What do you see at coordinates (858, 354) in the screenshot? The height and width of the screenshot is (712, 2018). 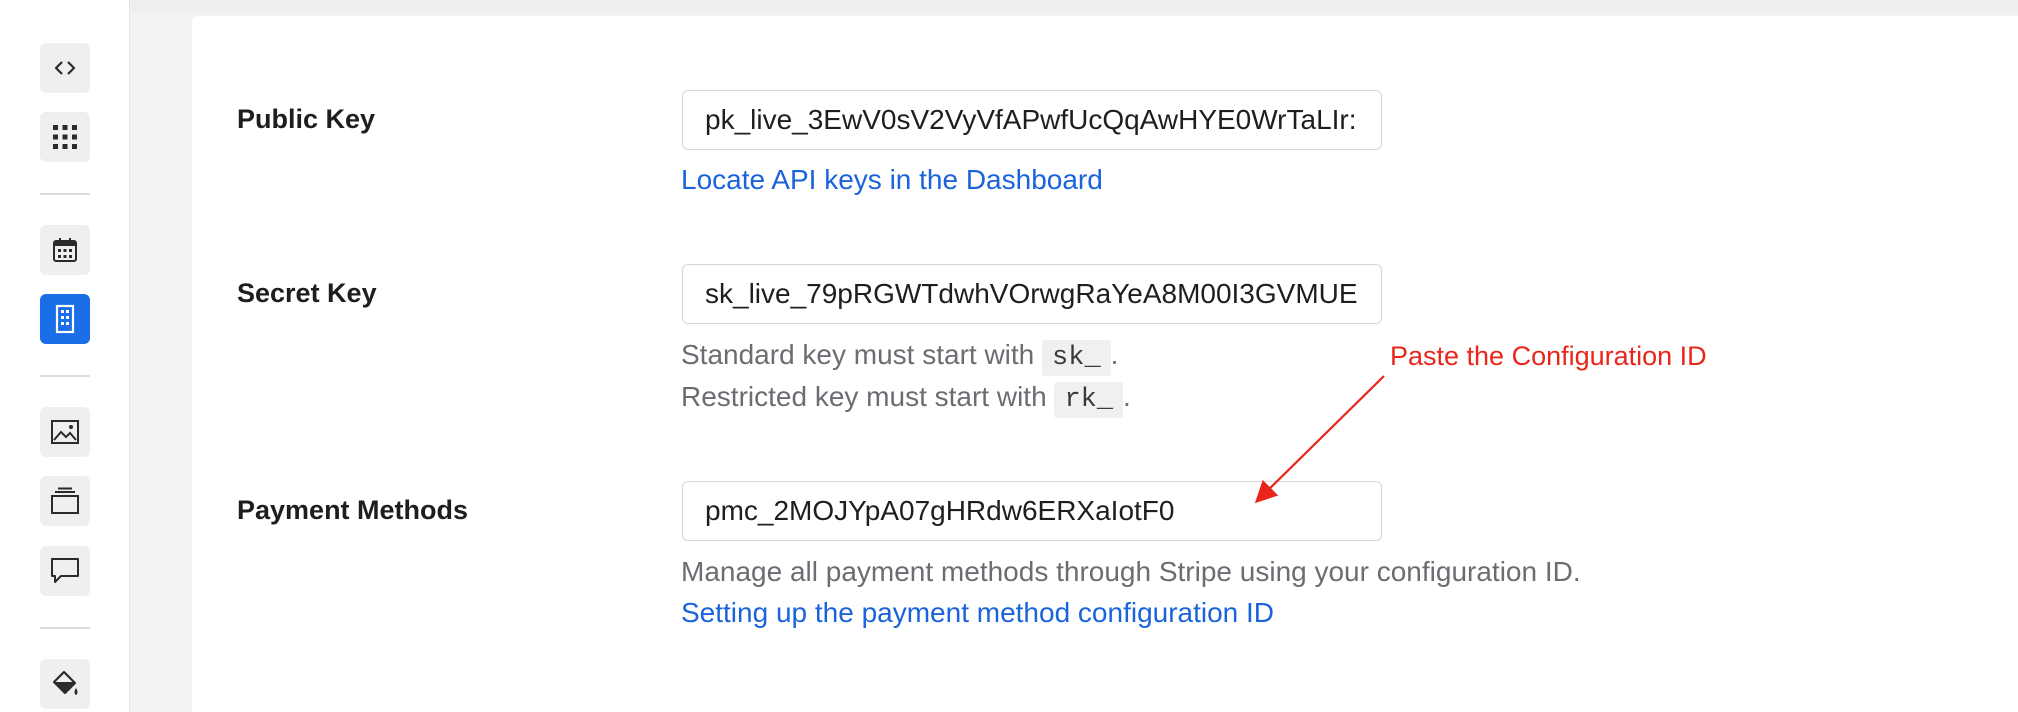 I see `standard-key-help-text: Standard key must start with` at bounding box center [858, 354].